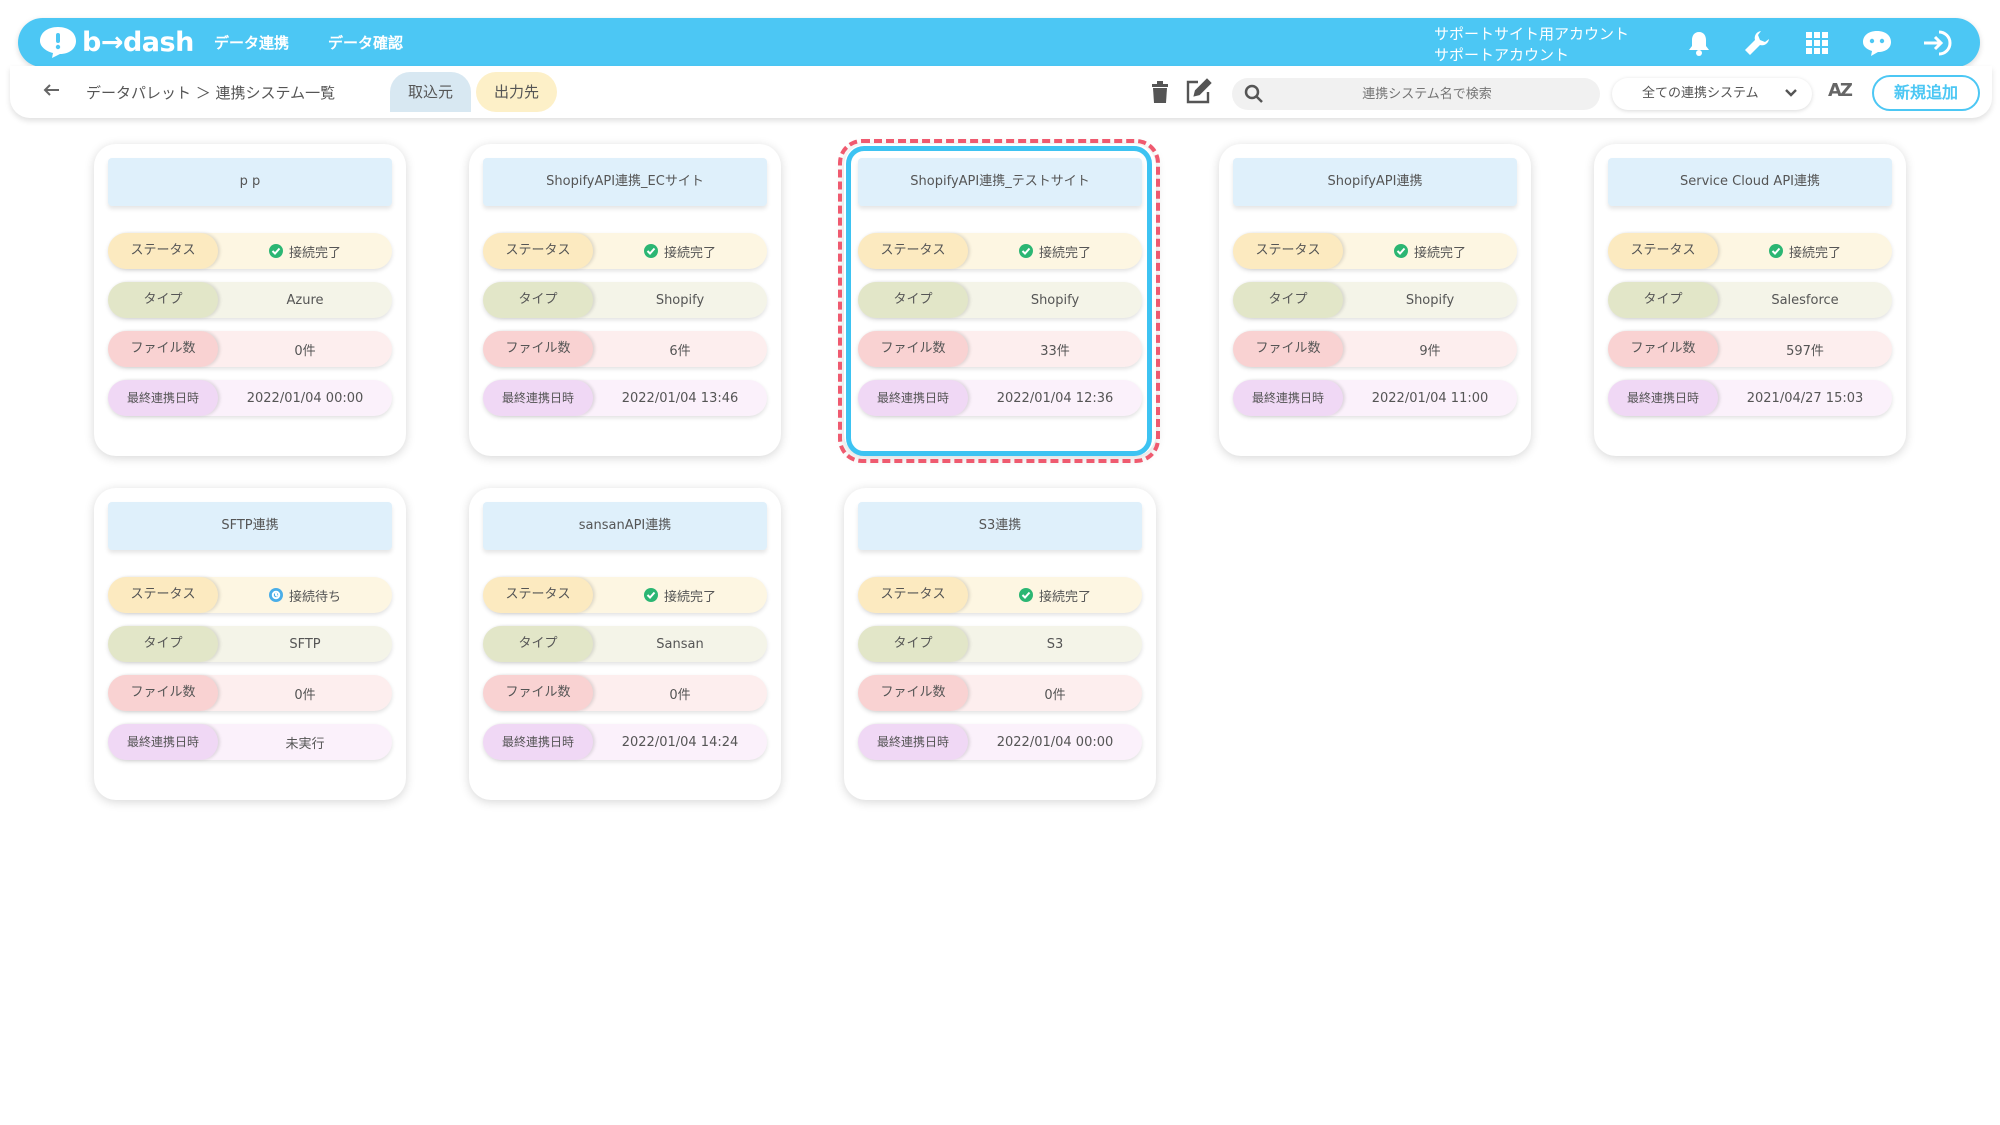  Describe the element at coordinates (250, 742) in the screenshot. I see `last-run-row: 最終連携日時 未実行` at that location.